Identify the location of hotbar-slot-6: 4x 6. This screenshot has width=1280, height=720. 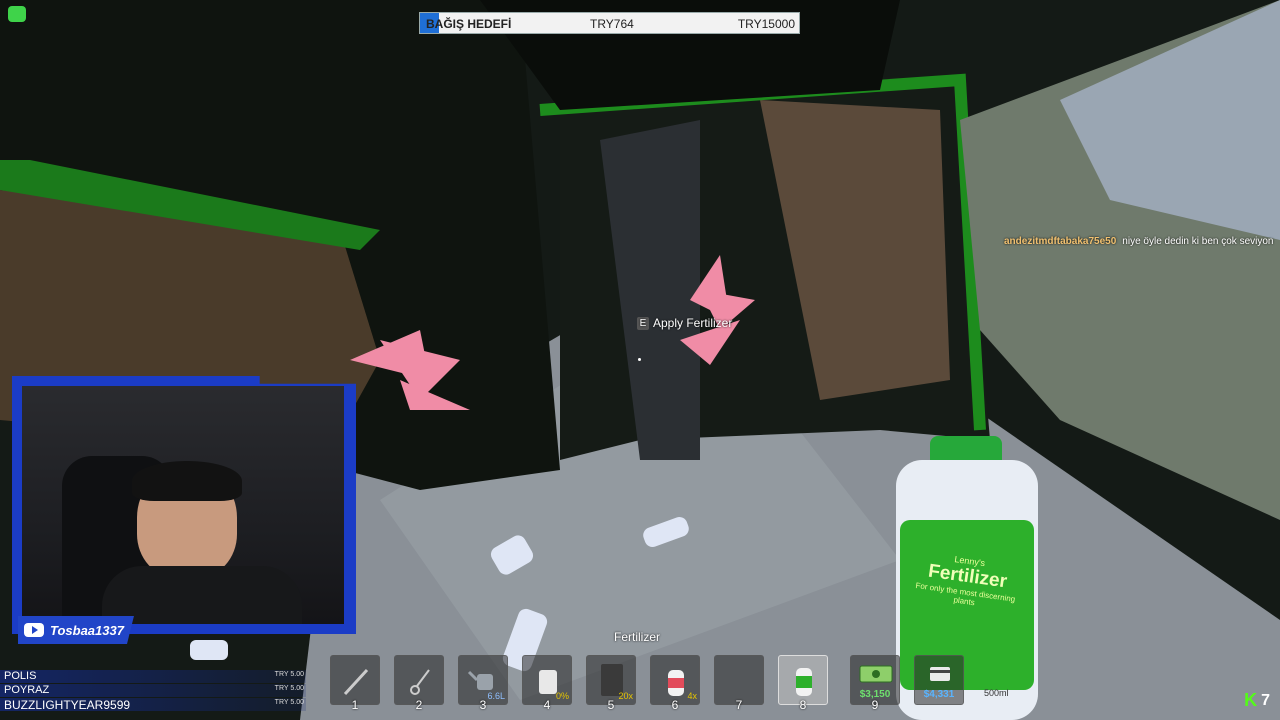
(675, 683).